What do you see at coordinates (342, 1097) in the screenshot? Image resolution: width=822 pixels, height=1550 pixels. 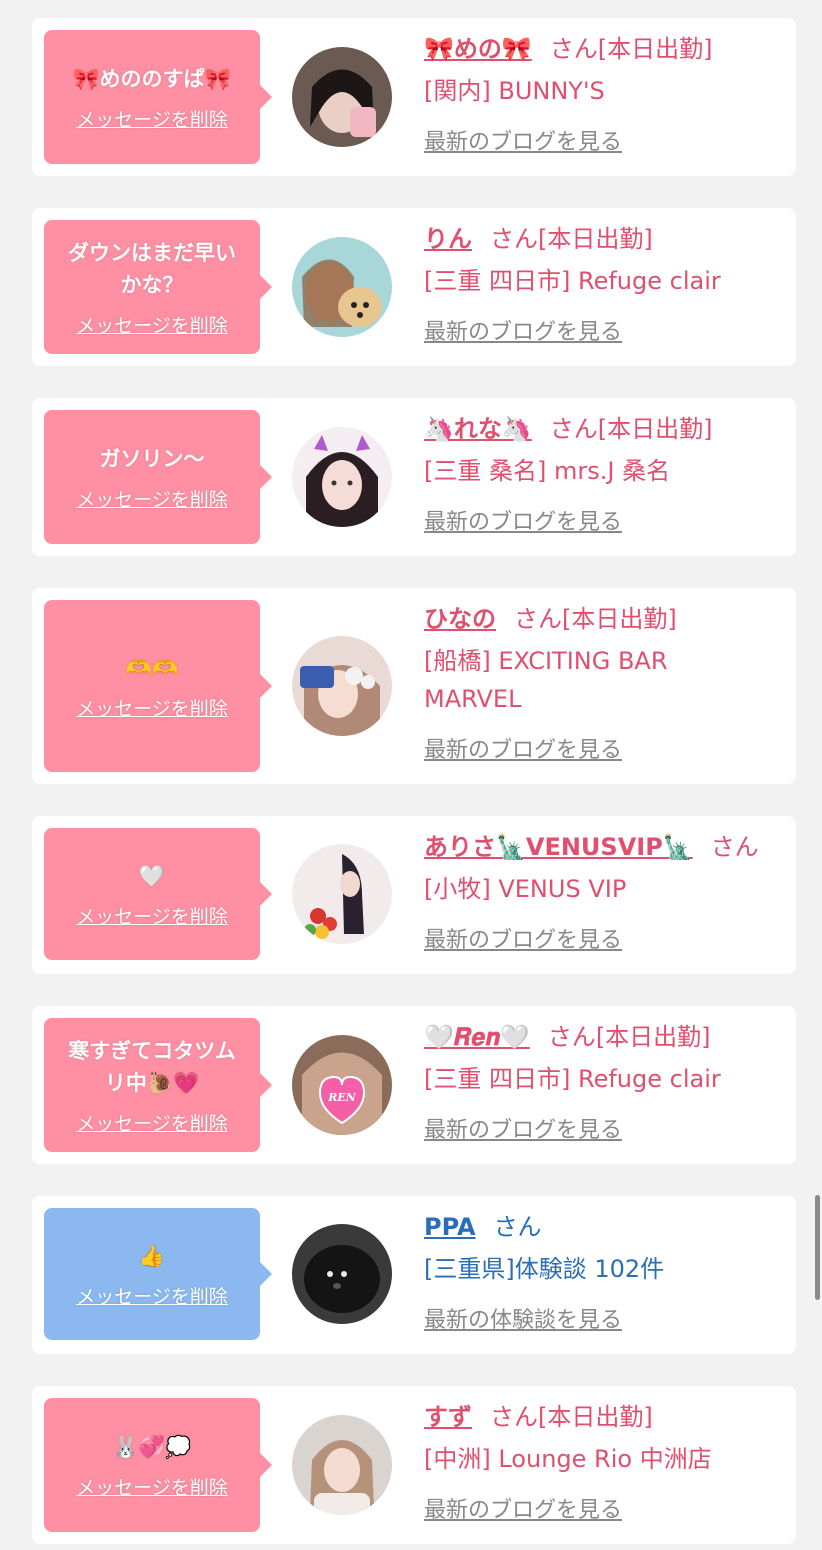 I see `svg-text: REN` at bounding box center [342, 1097].